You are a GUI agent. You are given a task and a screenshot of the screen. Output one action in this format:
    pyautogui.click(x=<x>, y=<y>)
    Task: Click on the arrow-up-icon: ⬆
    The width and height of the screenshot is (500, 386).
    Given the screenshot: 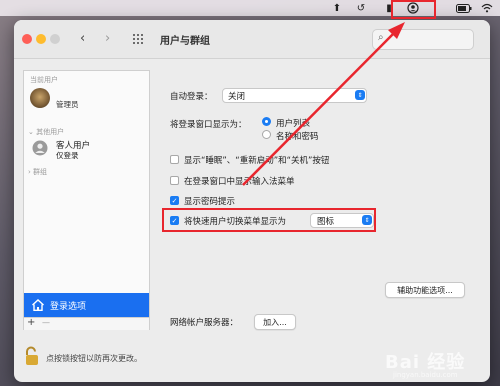 What is the action you would take?
    pyautogui.click(x=337, y=8)
    